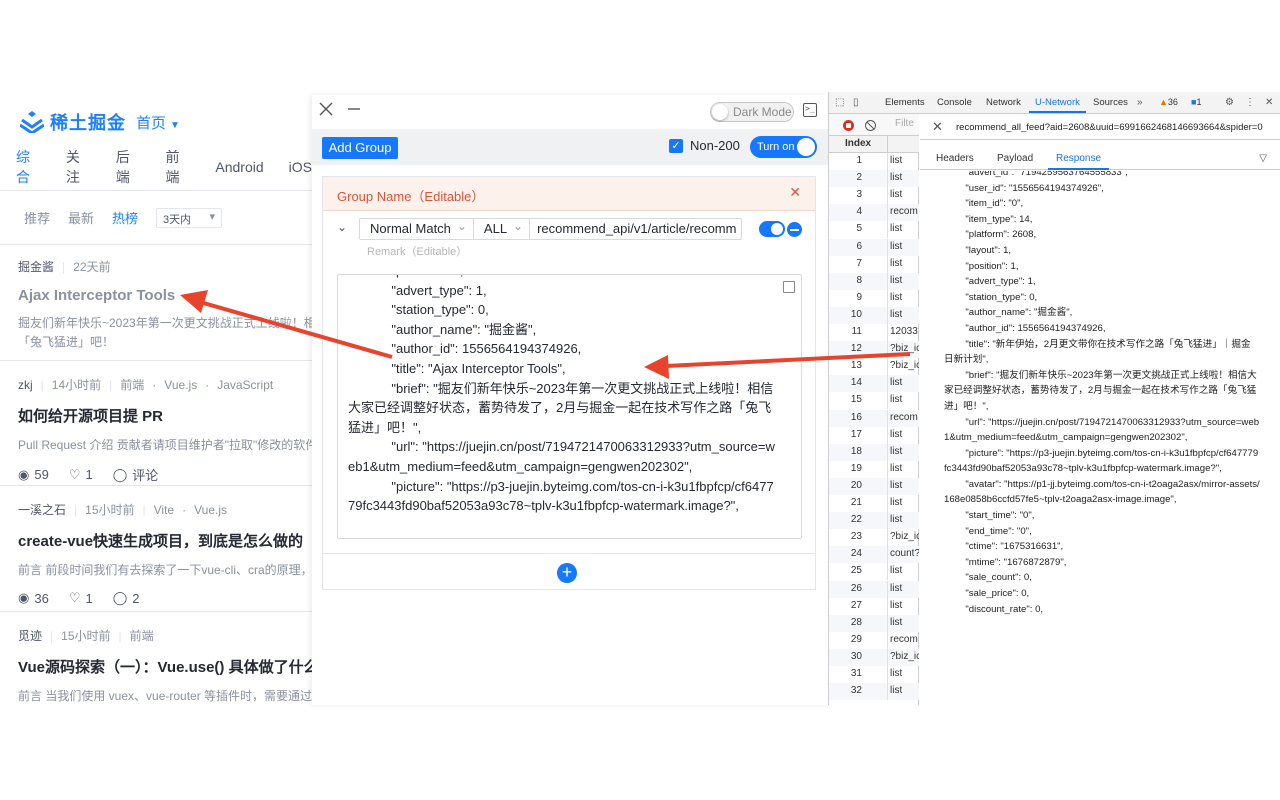 Image resolution: width=1280 pixels, height=800 pixels. I want to click on add-group-button: Add Group, so click(360, 148).